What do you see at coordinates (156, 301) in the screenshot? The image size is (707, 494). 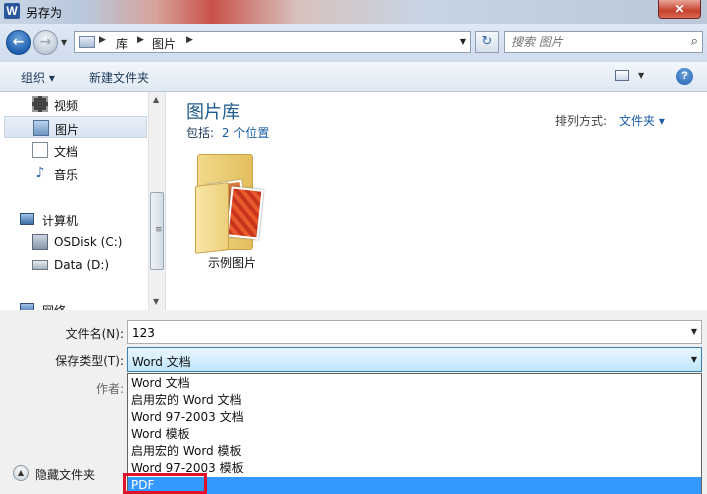 I see `scroll-down-icon: ▼` at bounding box center [156, 301].